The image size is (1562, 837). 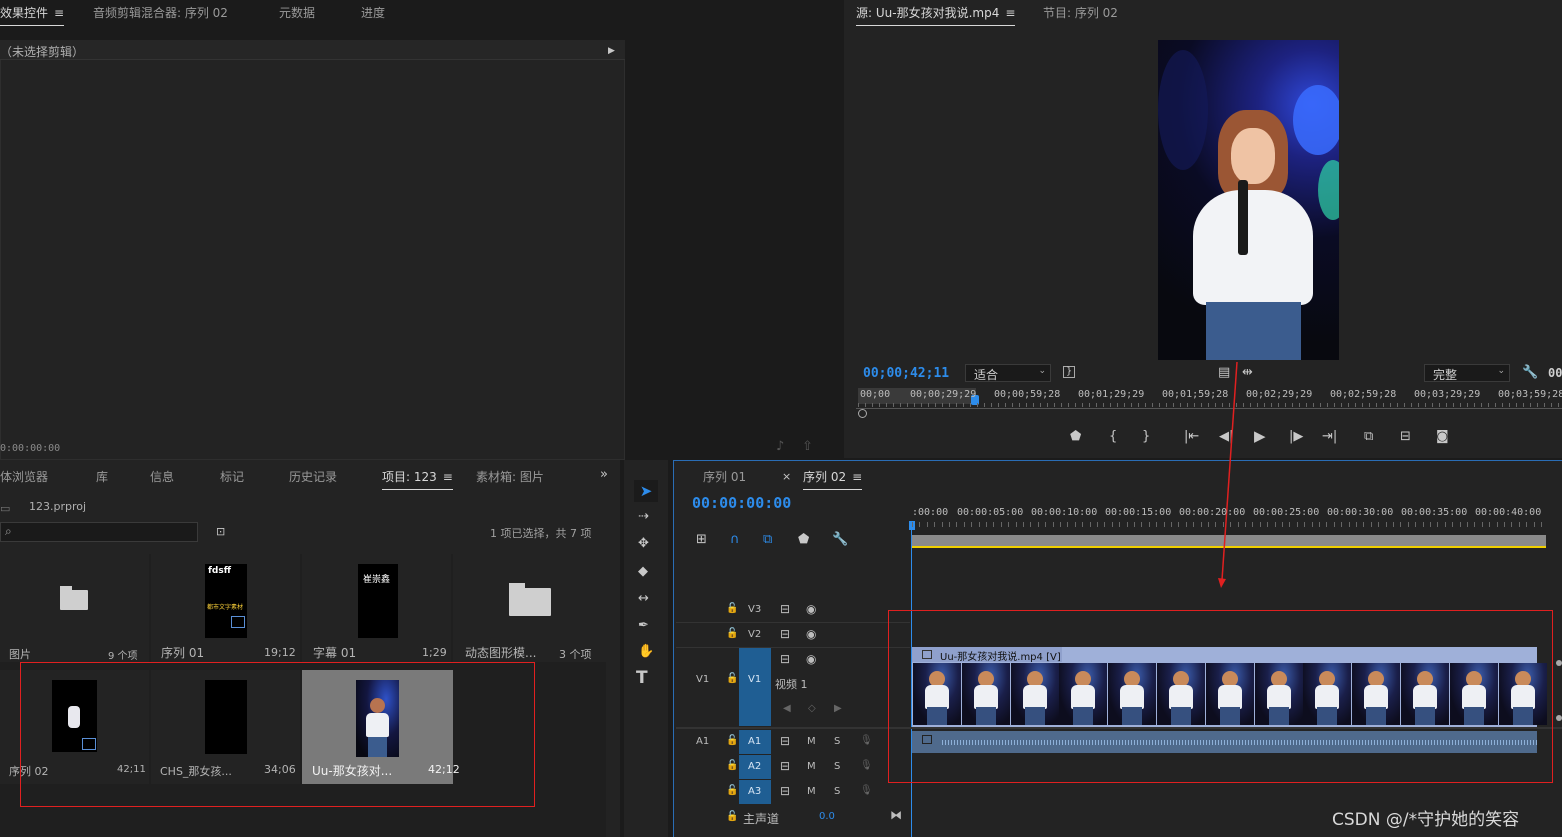 What do you see at coordinates (1286, 512) in the screenshot?
I see `ruler-label: 00:00:25:00` at bounding box center [1286, 512].